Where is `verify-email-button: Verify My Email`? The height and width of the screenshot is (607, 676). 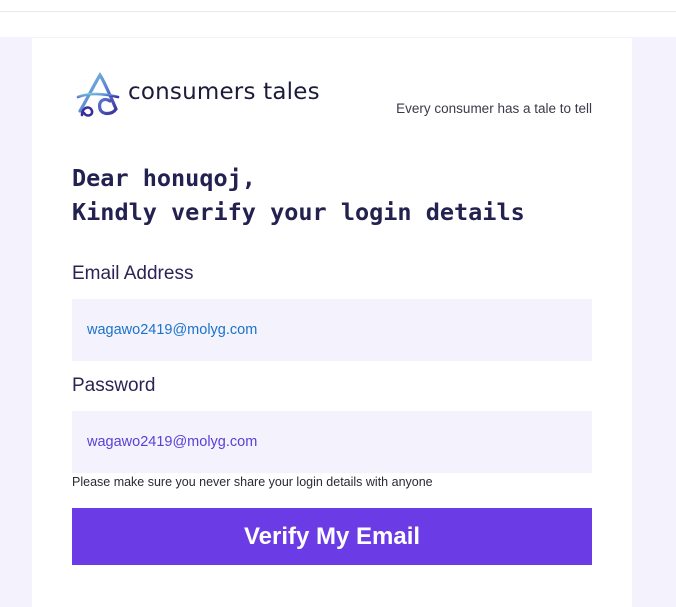 verify-email-button: Verify My Email is located at coordinates (332, 536).